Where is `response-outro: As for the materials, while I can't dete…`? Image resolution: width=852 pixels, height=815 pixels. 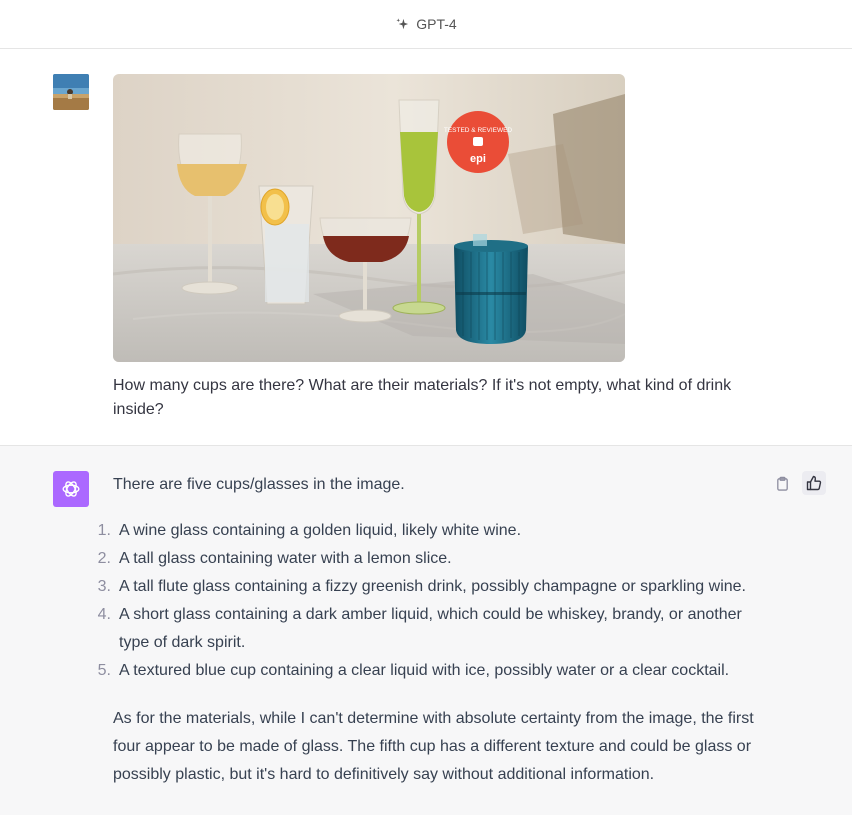 response-outro: As for the materials, while I can't dete… is located at coordinates (433, 746).